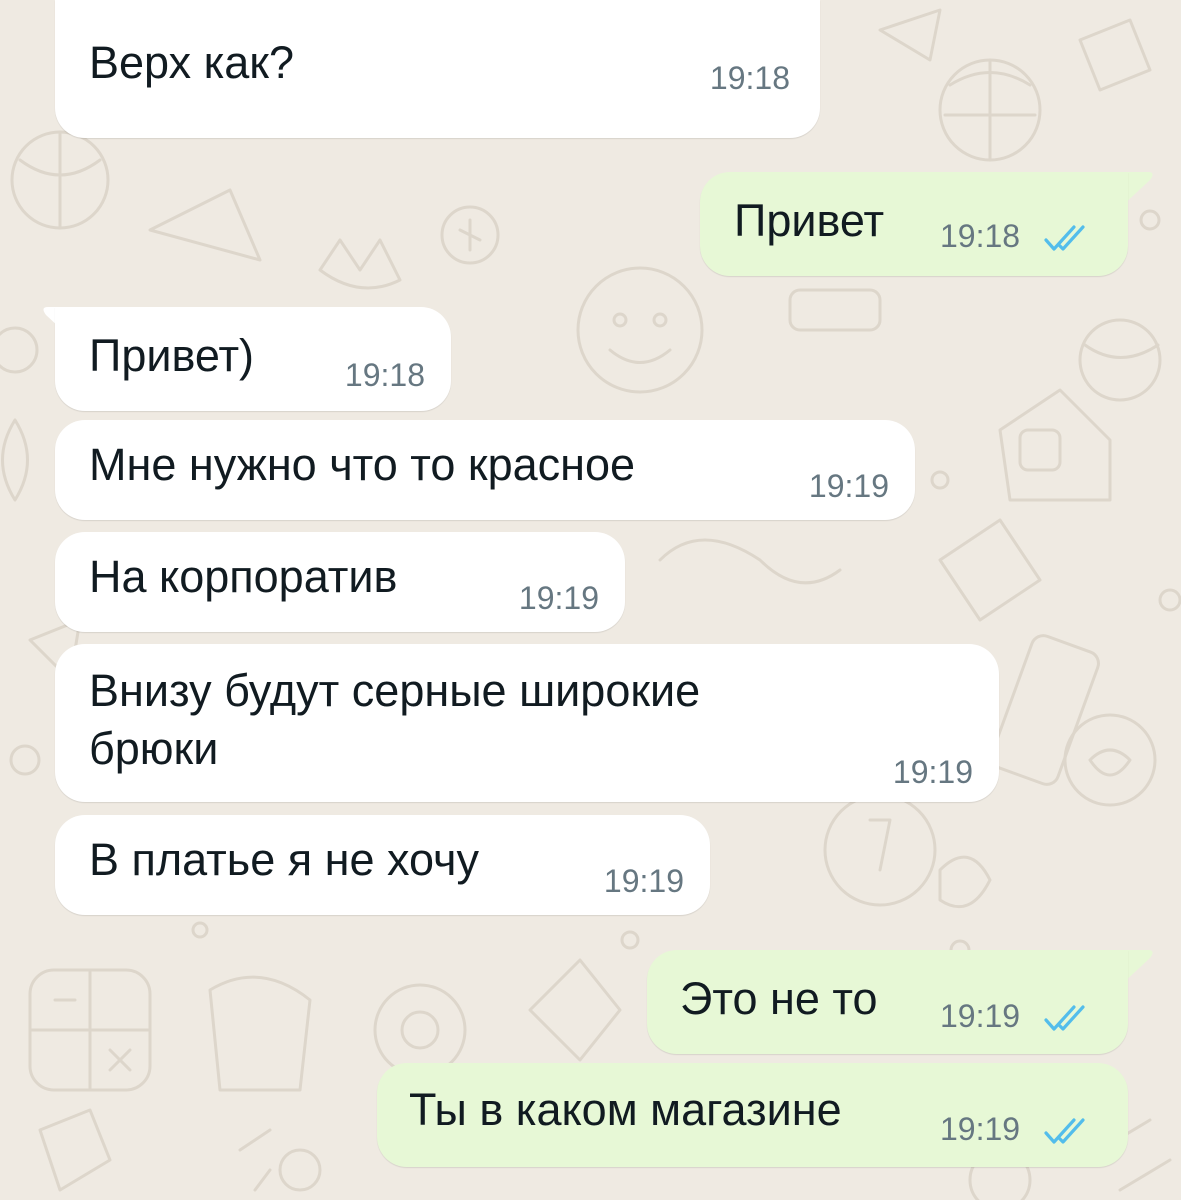  Describe the element at coordinates (284, 859) in the screenshot. I see `message-text: В платье я не хочу` at that location.